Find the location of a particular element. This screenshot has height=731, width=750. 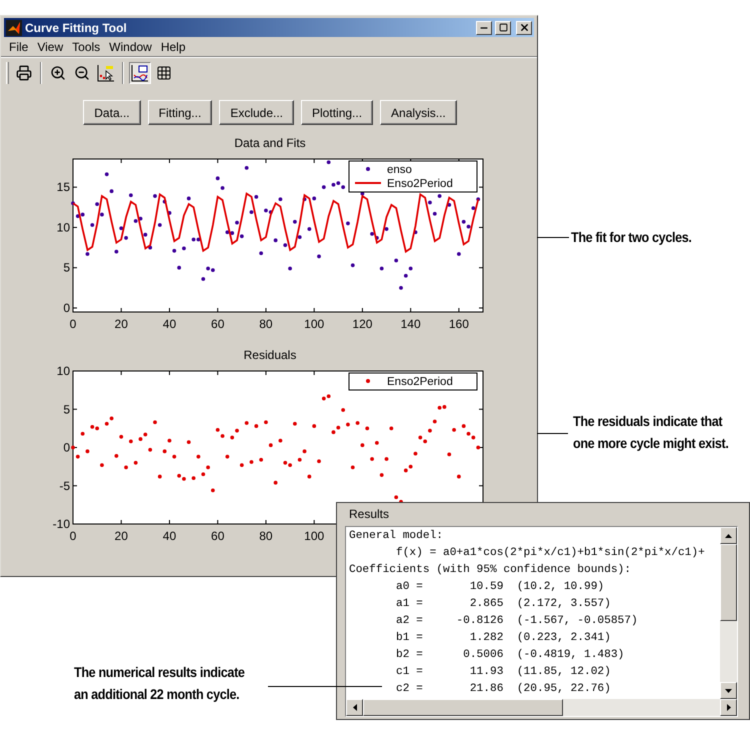

tick-label: 15 is located at coordinates (63, 187).